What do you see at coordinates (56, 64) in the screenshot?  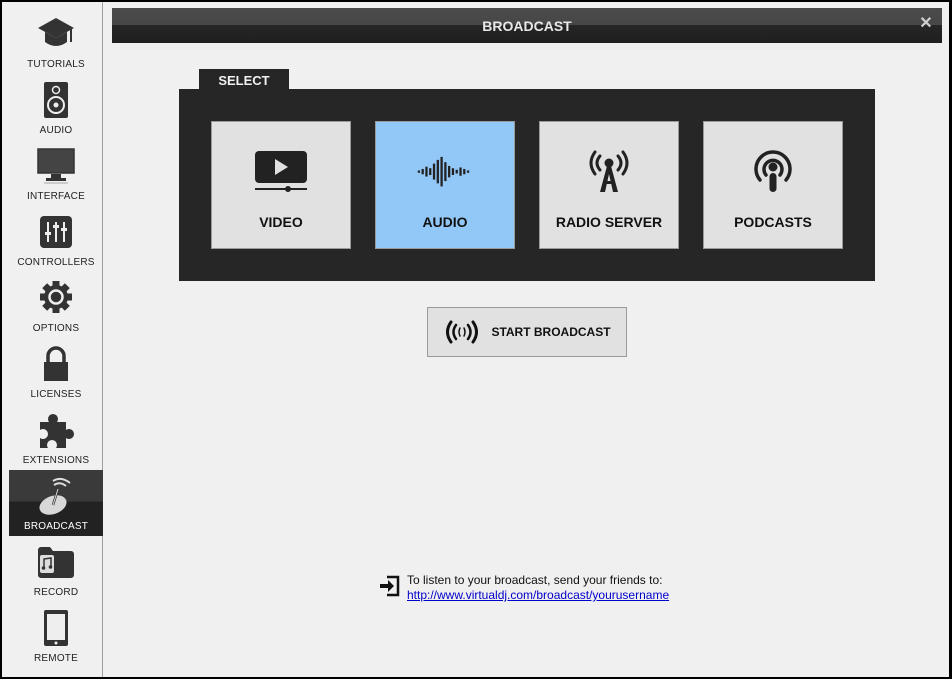 I see `sidebar-item-label: TUTORIALS` at bounding box center [56, 64].